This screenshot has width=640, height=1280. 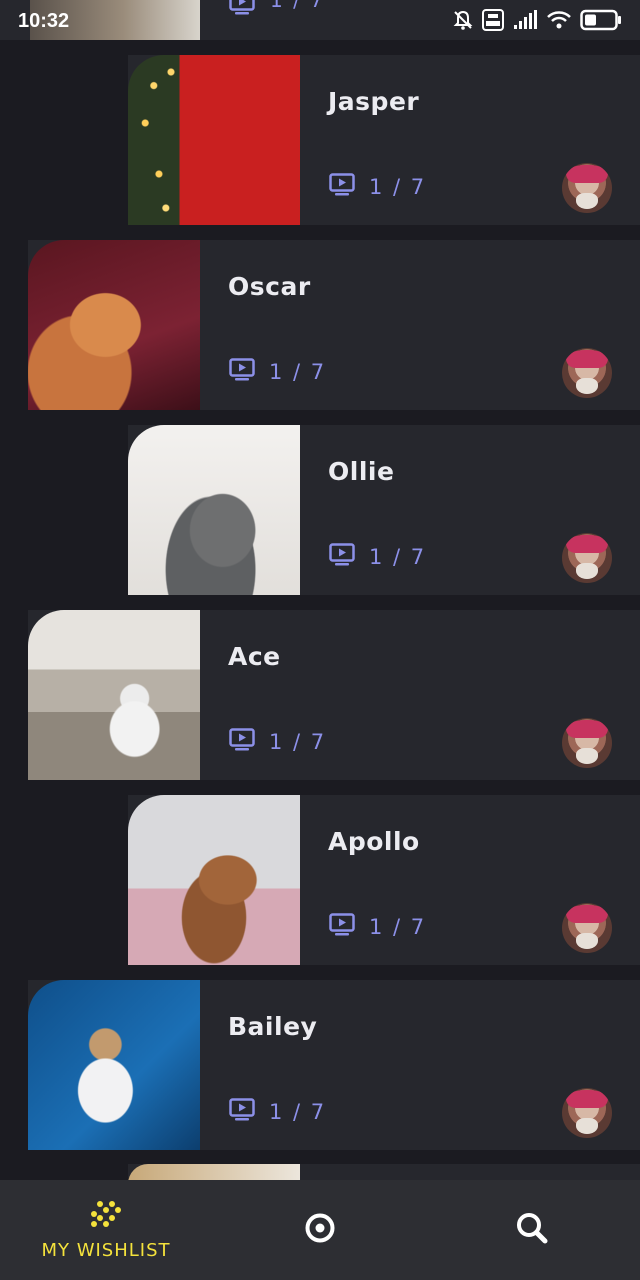 I want to click on pet-name: Ace, so click(x=254, y=656).